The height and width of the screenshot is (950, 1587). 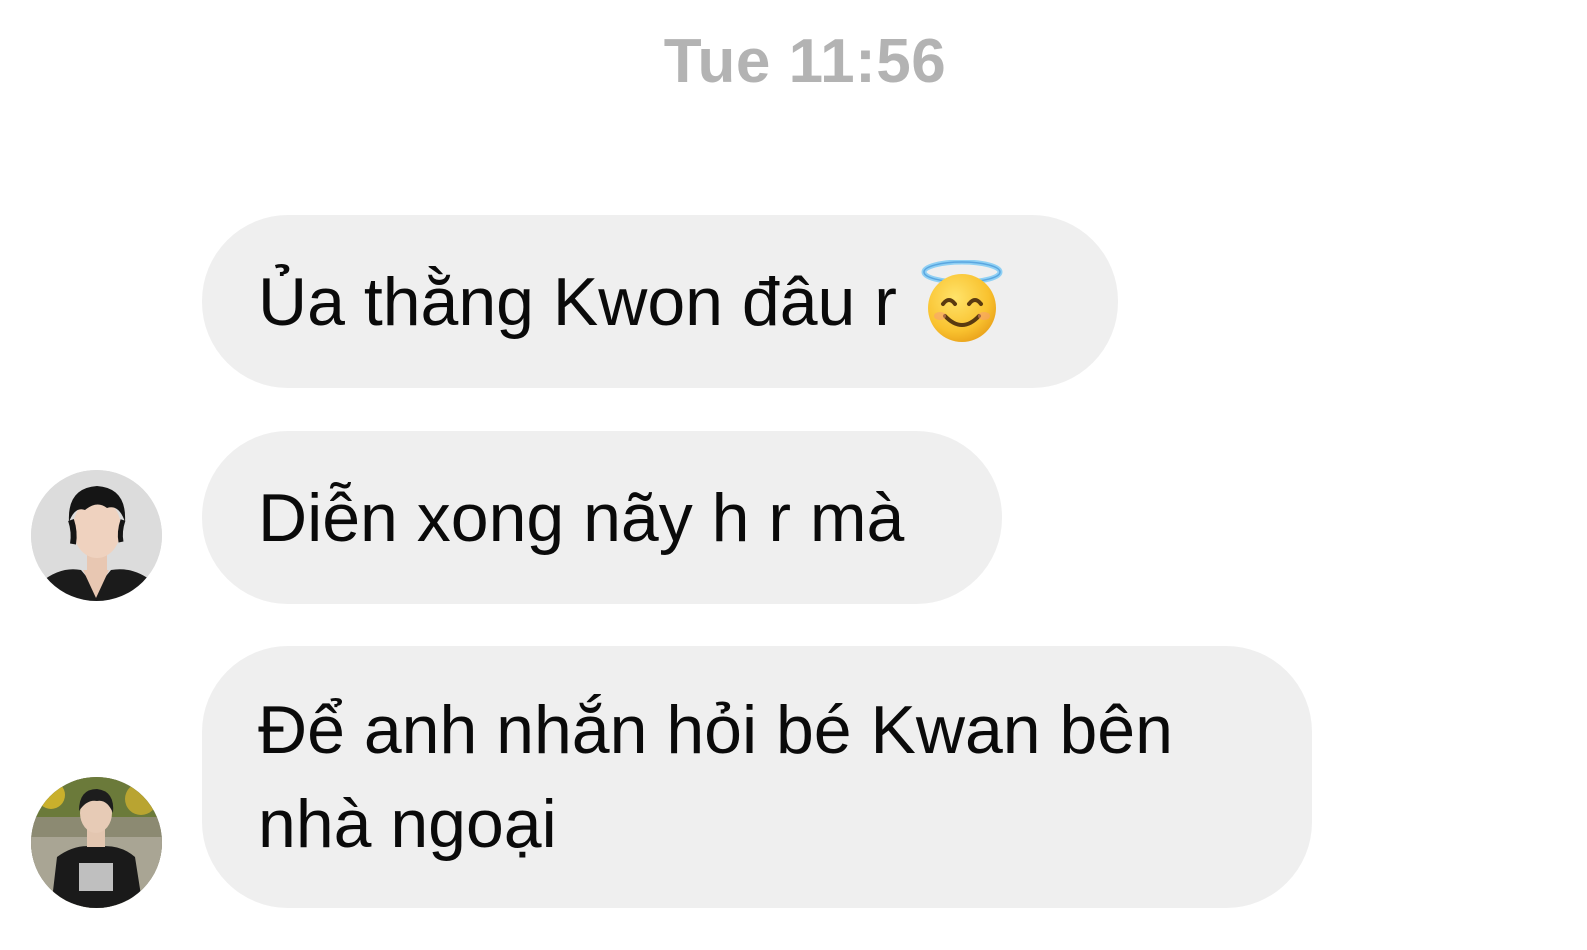 I want to click on smiling-face-with-halo-icon, so click(x=962, y=301).